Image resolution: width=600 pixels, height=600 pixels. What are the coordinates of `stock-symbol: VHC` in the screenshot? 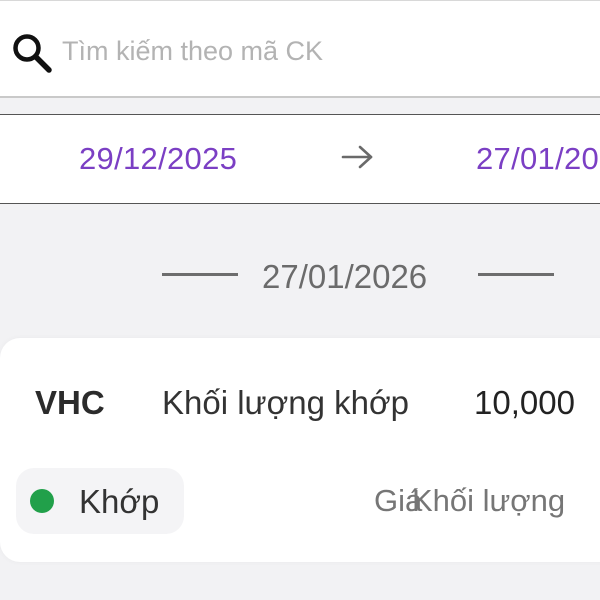 It's located at (70, 402).